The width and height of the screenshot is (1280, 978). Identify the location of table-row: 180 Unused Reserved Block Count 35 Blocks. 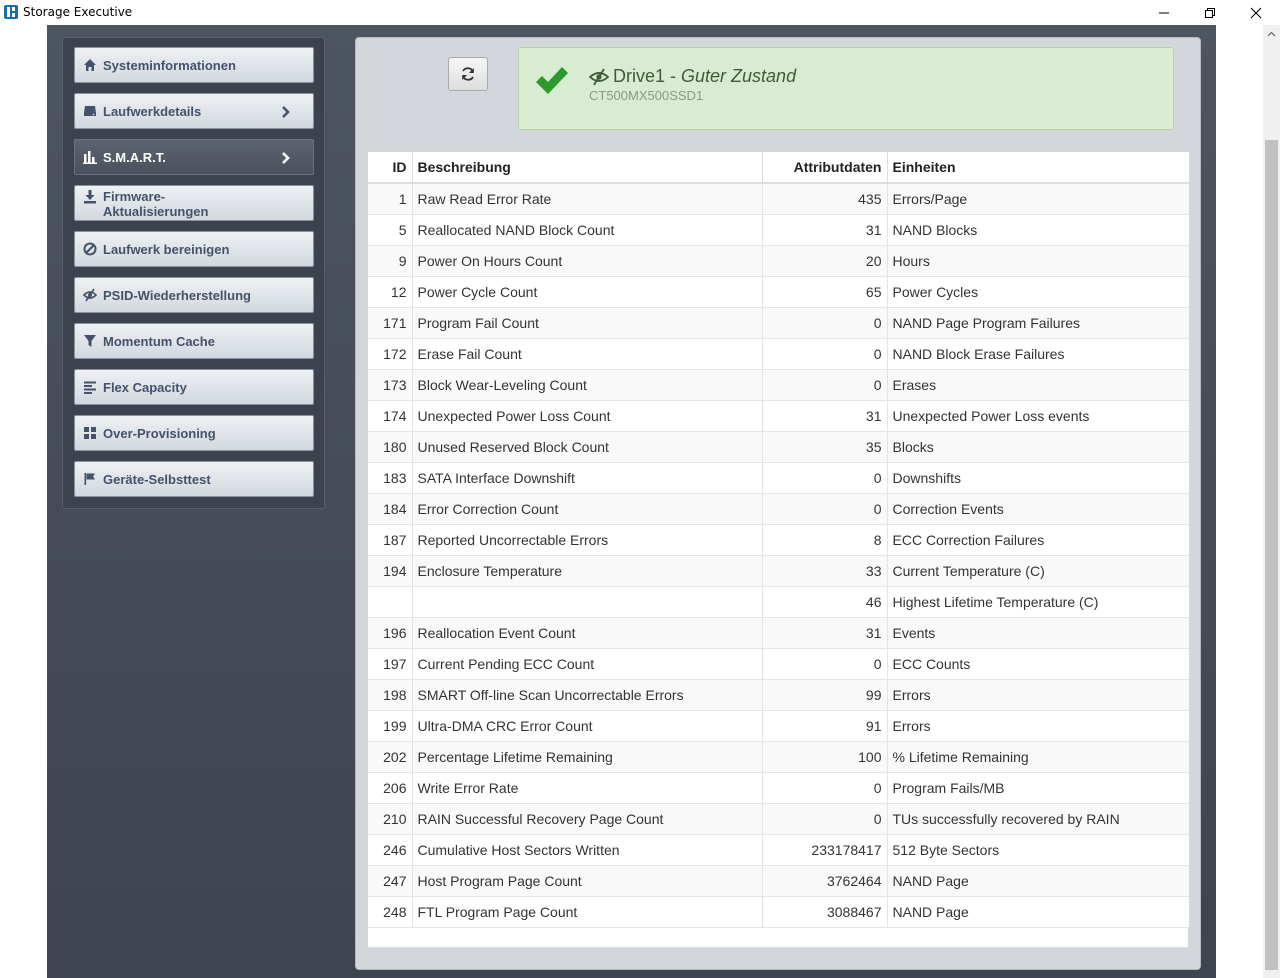
(778, 447).